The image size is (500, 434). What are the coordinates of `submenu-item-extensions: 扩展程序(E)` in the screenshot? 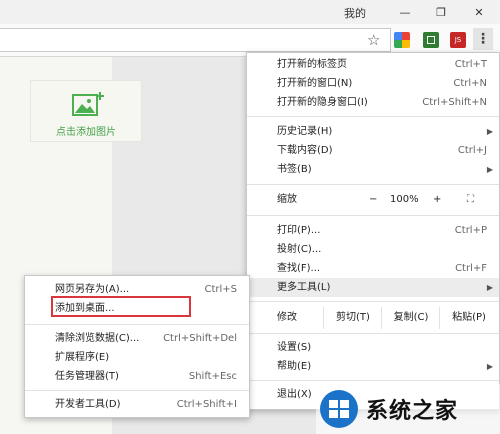 It's located at (137, 357).